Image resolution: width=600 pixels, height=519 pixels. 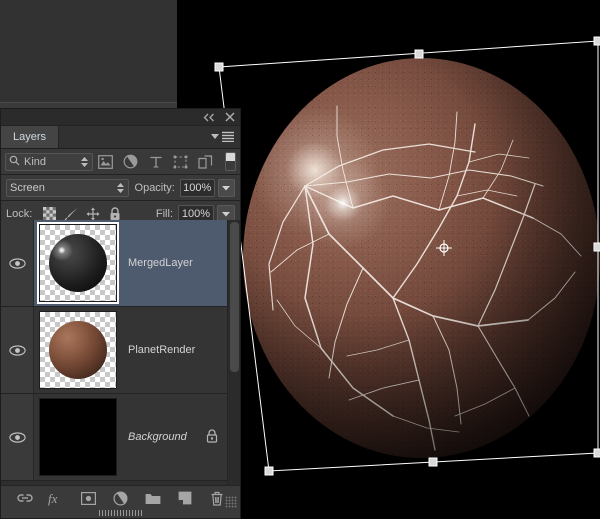 What do you see at coordinates (35, 161) in the screenshot?
I see `filter-kind-label: Kind` at bounding box center [35, 161].